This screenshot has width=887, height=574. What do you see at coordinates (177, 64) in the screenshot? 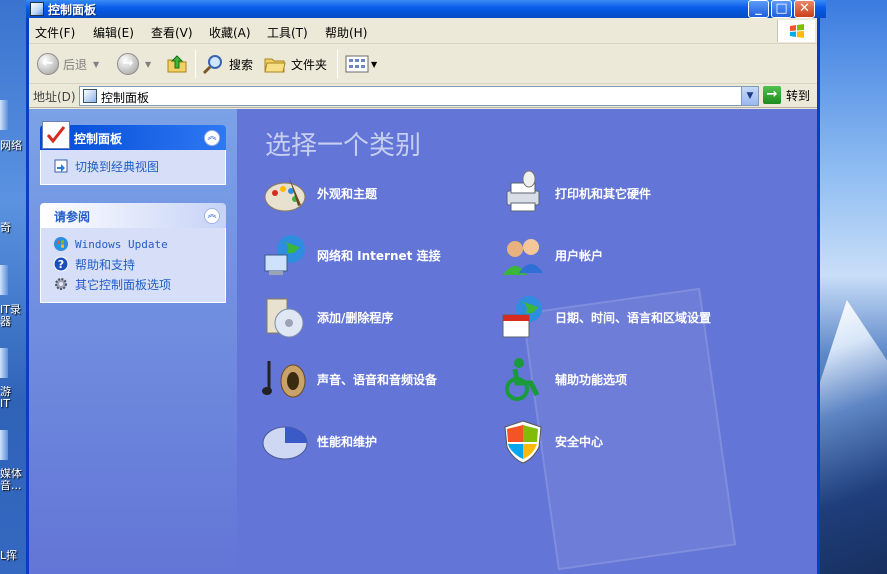
I see `up-folder-button` at bounding box center [177, 64].